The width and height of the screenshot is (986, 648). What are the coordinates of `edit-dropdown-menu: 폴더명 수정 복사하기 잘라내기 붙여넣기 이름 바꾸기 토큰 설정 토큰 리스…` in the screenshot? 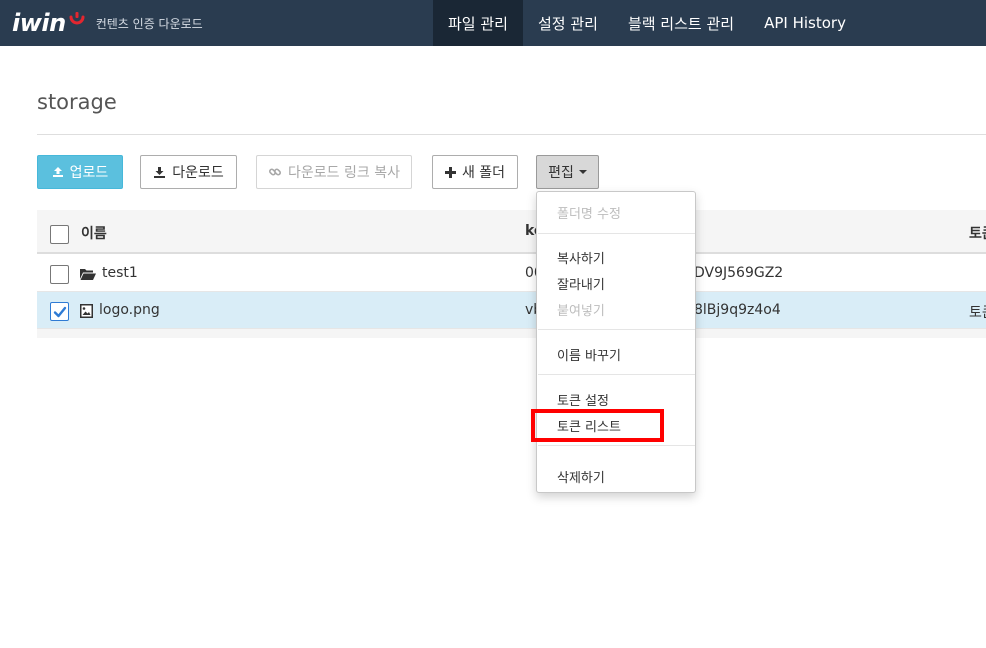 It's located at (616, 342).